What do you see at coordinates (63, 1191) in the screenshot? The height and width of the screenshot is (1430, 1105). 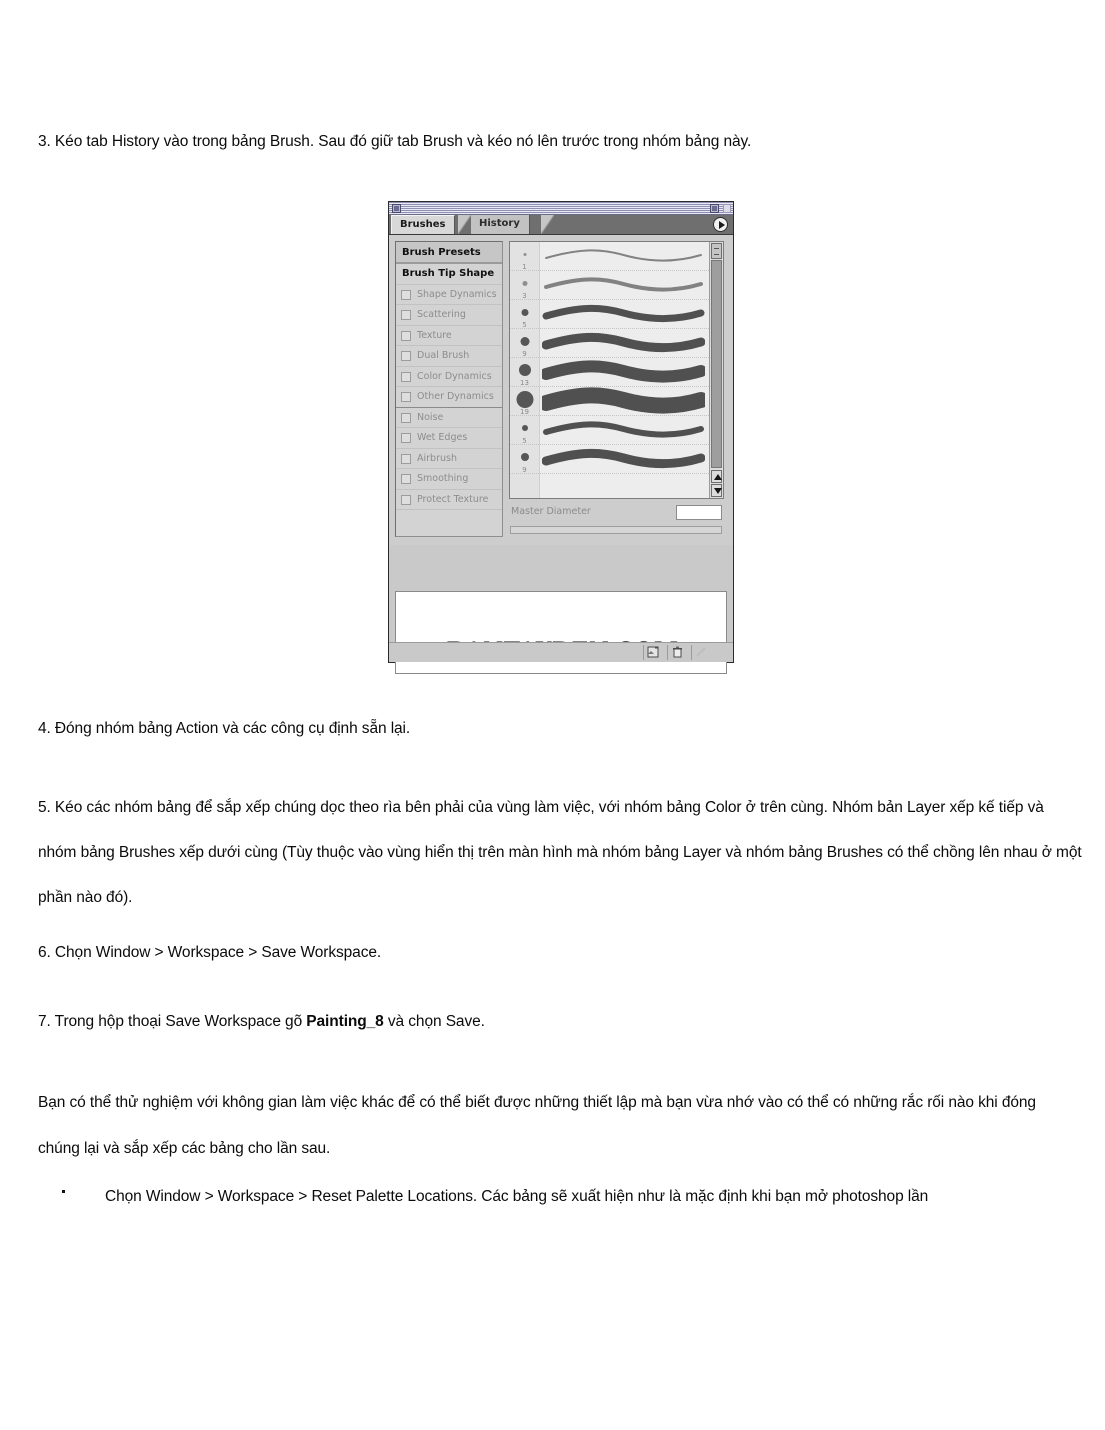 I see `bullet-marker-icon` at bounding box center [63, 1191].